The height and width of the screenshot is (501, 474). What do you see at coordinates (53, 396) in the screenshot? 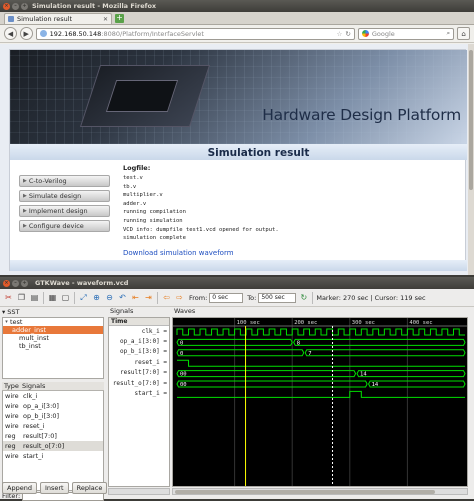
I see `list-item: wire clk_i` at bounding box center [53, 396].